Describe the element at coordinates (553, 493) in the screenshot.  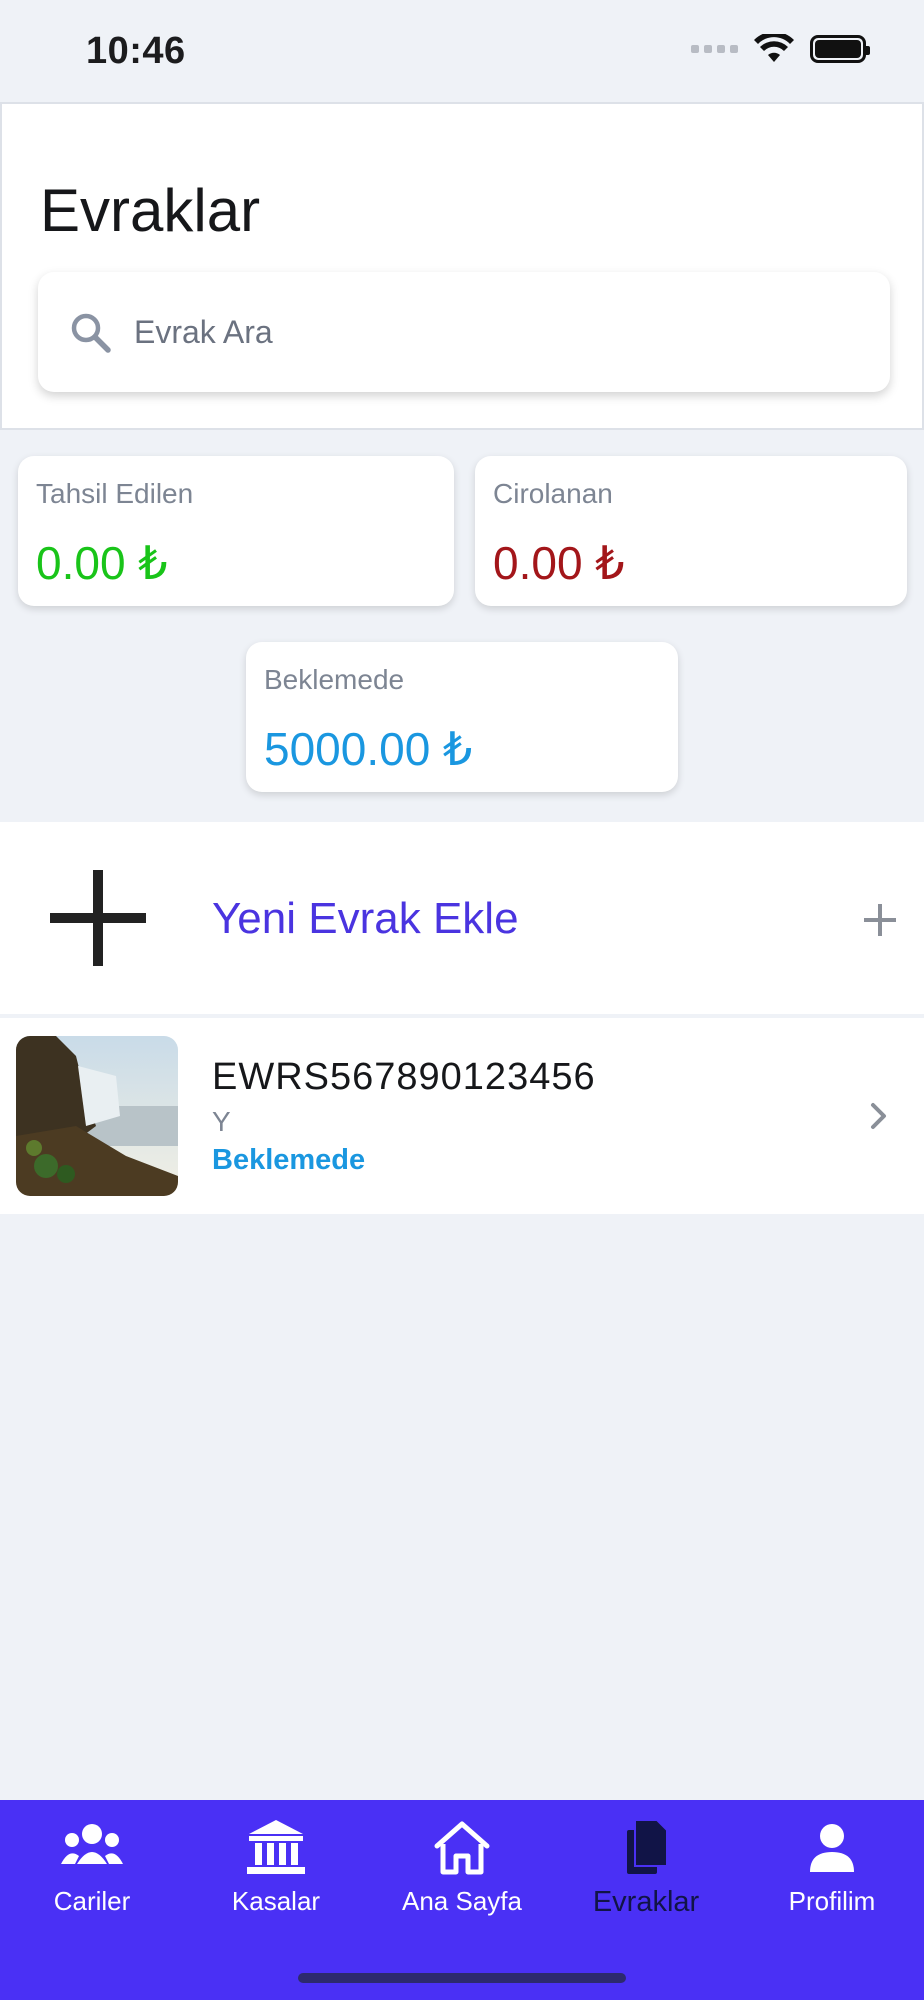
I see `stat-label-endorsed: Cirolanan` at that location.